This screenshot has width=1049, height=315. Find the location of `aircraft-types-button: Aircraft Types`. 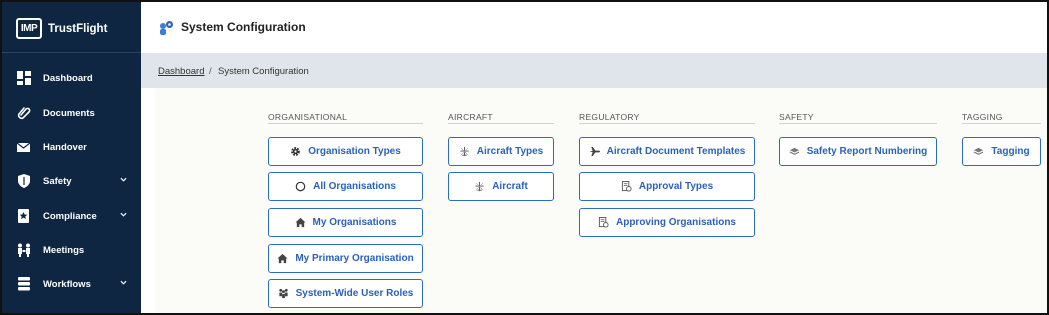

aircraft-types-button: Aircraft Types is located at coordinates (501, 151).